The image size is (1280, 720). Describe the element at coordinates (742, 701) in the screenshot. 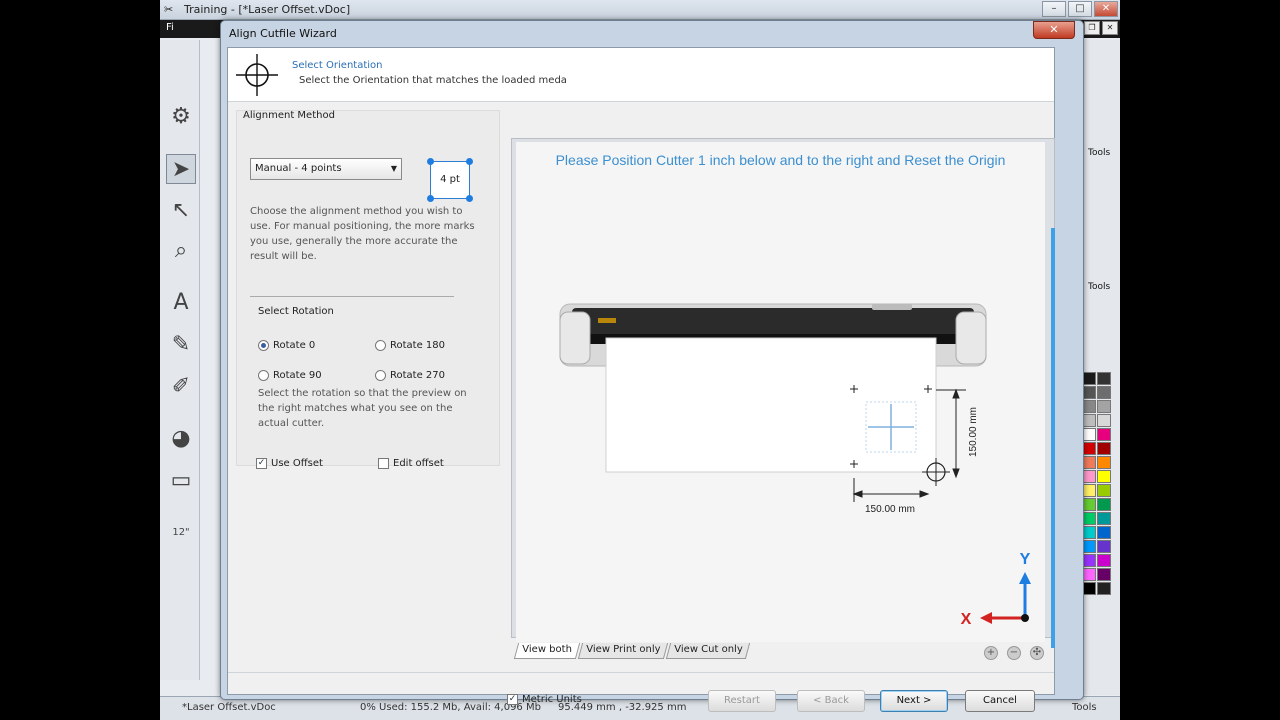

I see `restart-button: Restart` at that location.